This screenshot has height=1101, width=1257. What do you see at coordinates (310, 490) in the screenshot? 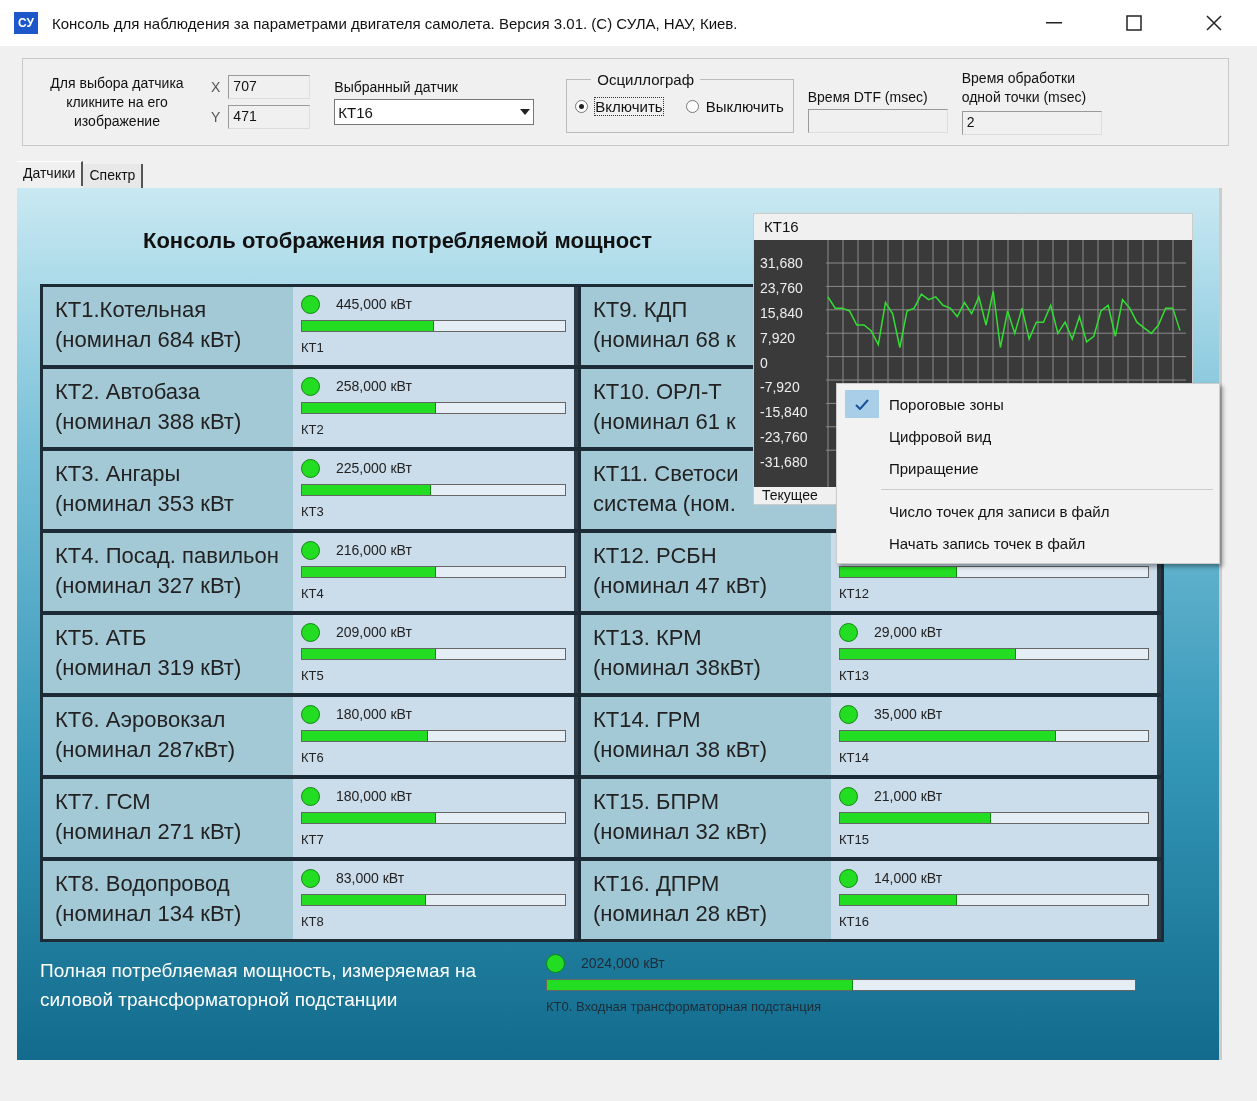
I see `sensor-cell: КТ3. Ангары (номинал 353 кВт 225,000 кВт КТ3` at bounding box center [310, 490].